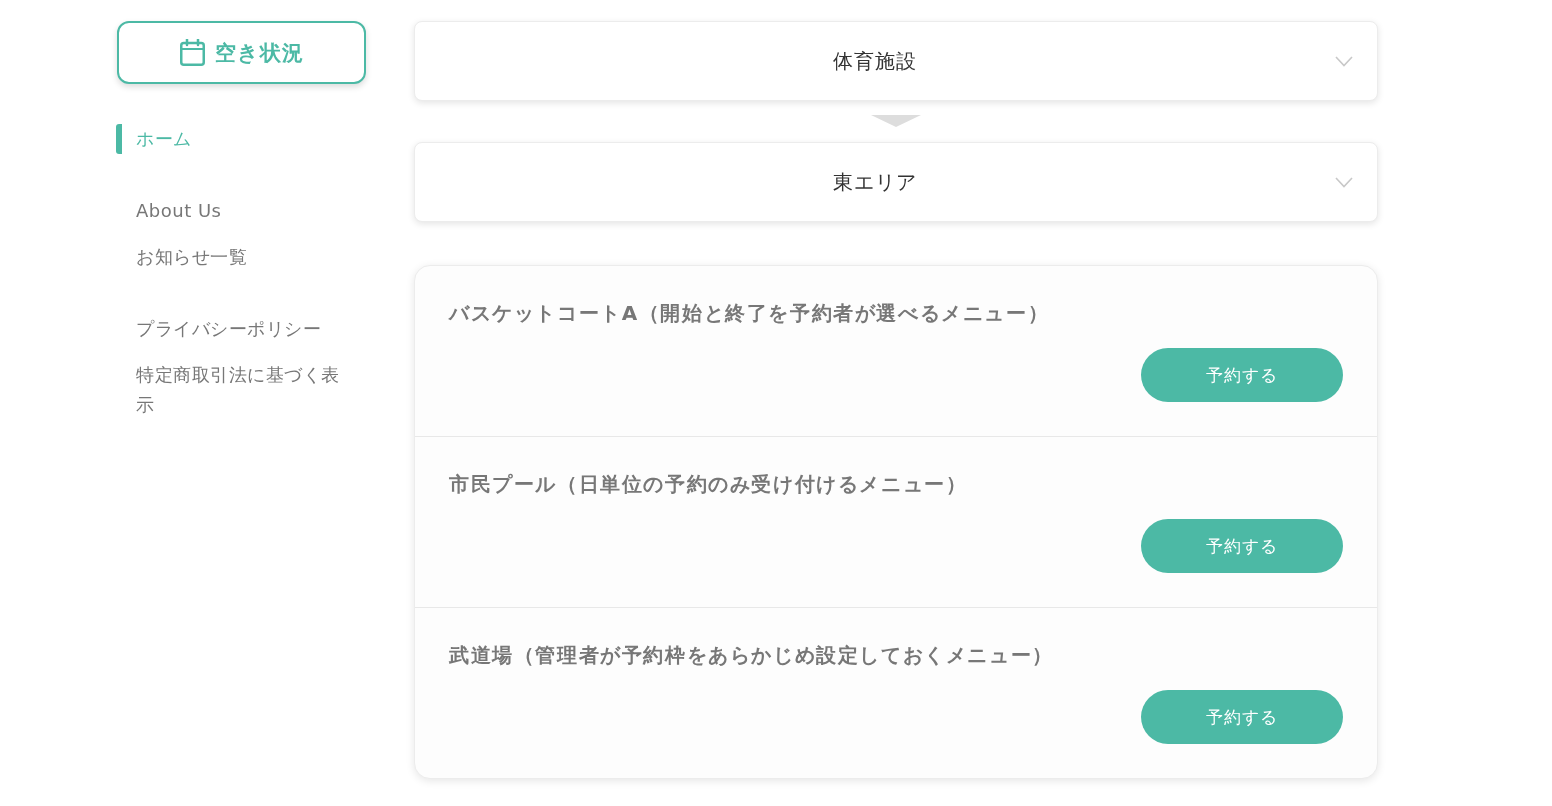 The image size is (1552, 806). I want to click on nav-link: About Us, so click(236, 211).